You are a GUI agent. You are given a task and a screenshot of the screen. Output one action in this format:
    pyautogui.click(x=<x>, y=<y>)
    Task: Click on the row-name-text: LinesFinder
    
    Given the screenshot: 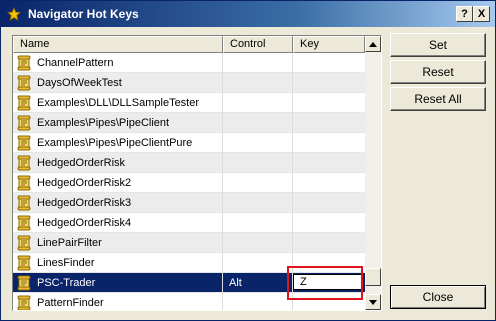 What is the action you would take?
    pyautogui.click(x=66, y=262)
    